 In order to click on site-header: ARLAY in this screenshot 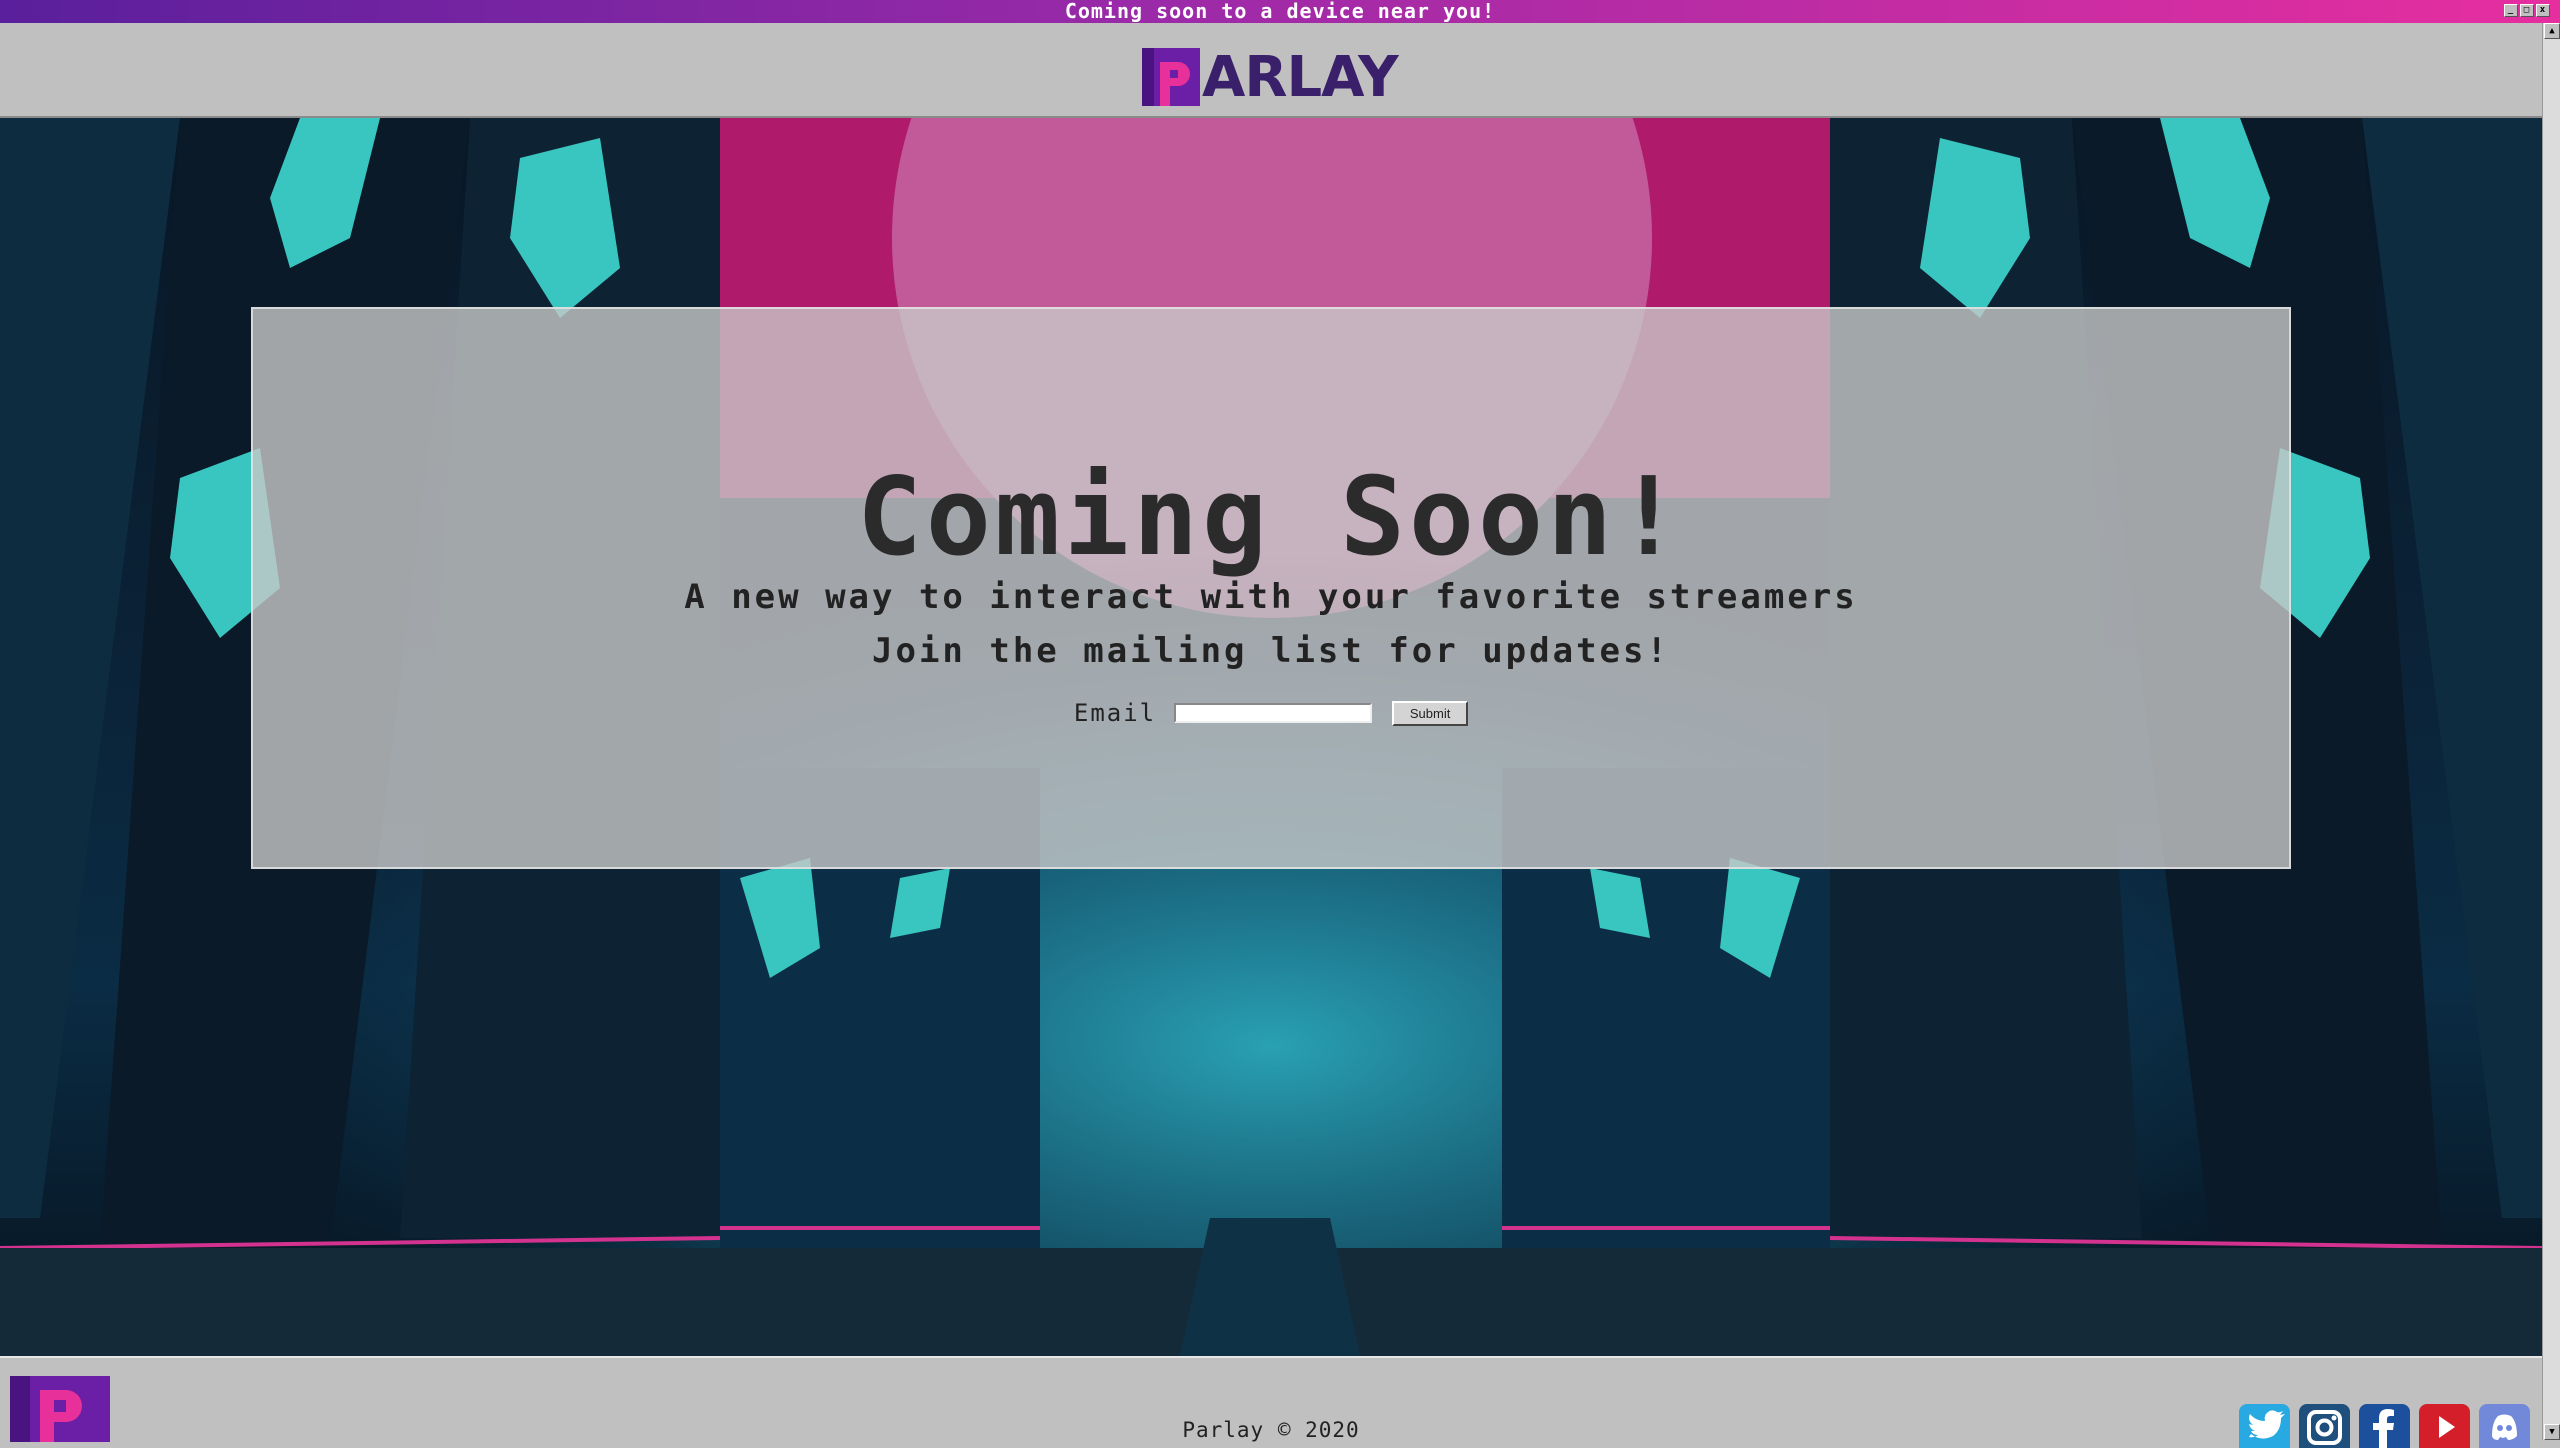, I will do `click(1271, 70)`.